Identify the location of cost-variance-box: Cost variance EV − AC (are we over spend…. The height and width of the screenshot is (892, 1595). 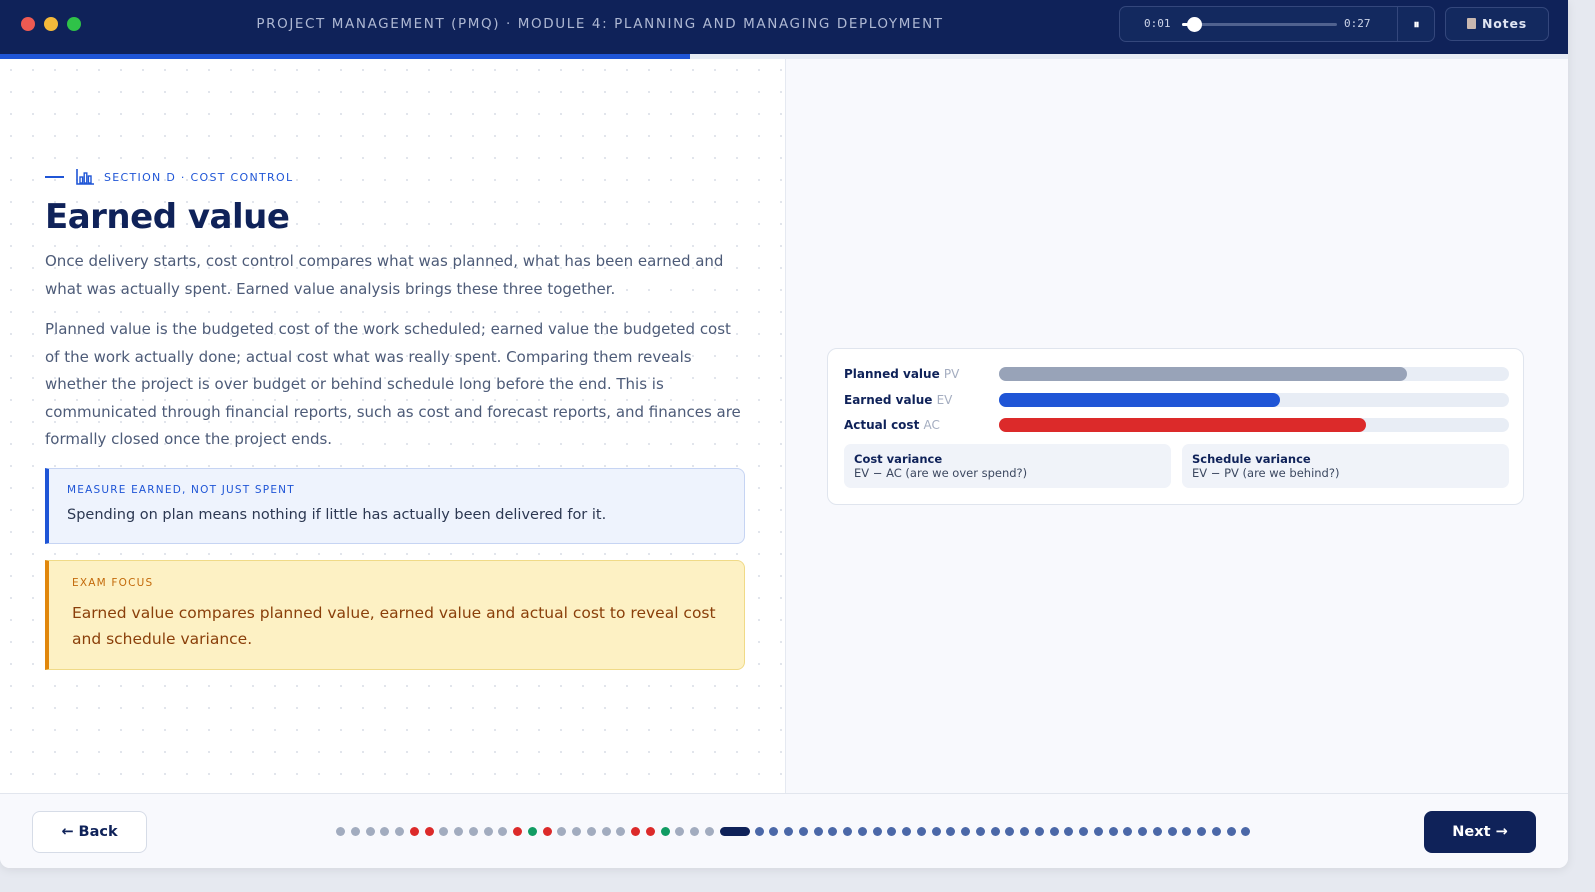
(1007, 466).